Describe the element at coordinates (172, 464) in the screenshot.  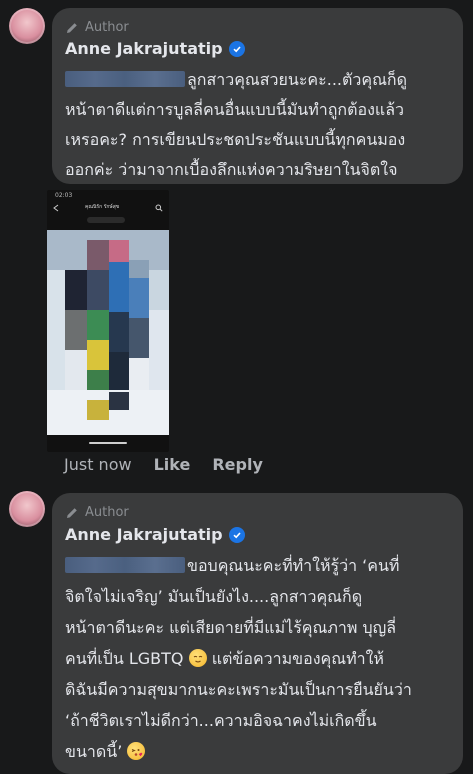
I see `like-button: Like` at that location.